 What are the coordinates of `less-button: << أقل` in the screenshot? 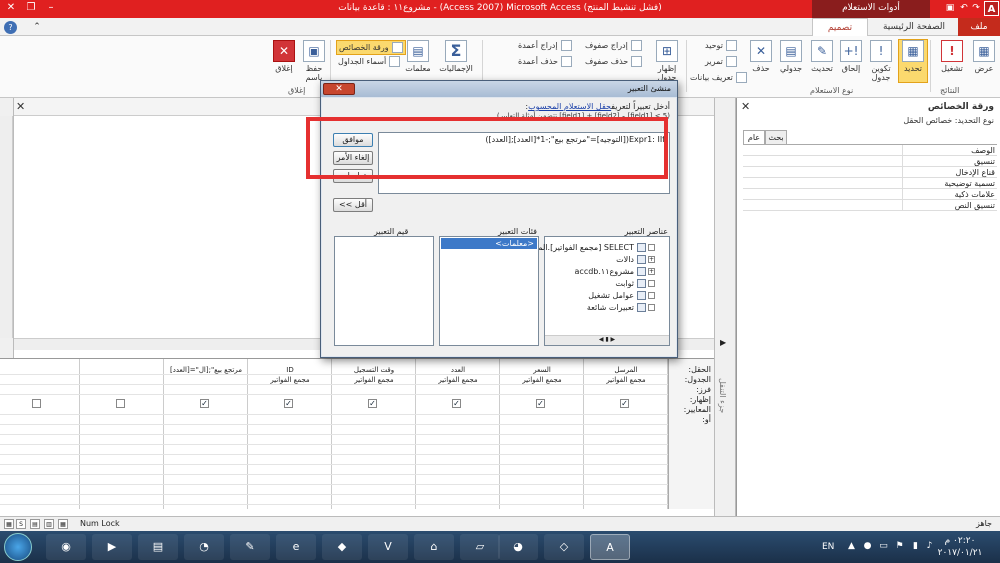 It's located at (353, 205).